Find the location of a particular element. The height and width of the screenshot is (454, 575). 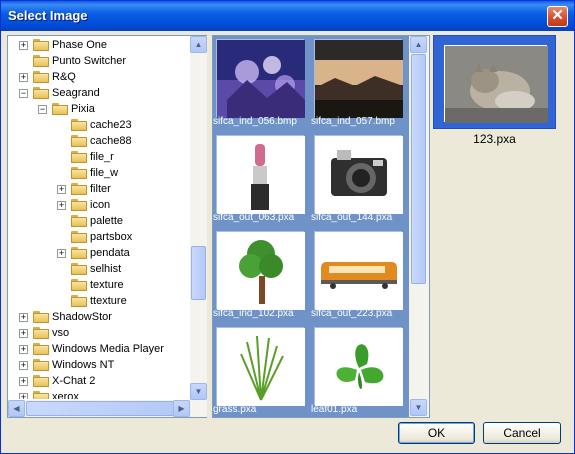

tree-item: cache23 is located at coordinates (99, 125).